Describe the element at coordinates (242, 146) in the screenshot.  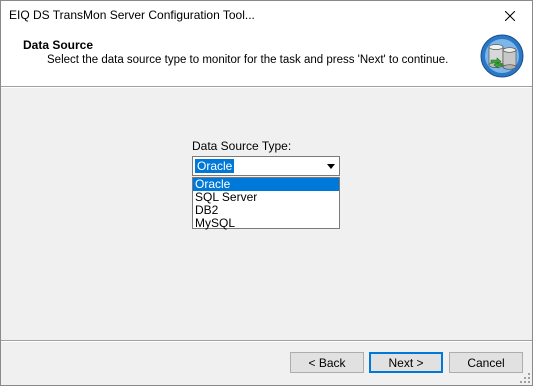
I see `data-source-type-label: Data Source Type:` at that location.